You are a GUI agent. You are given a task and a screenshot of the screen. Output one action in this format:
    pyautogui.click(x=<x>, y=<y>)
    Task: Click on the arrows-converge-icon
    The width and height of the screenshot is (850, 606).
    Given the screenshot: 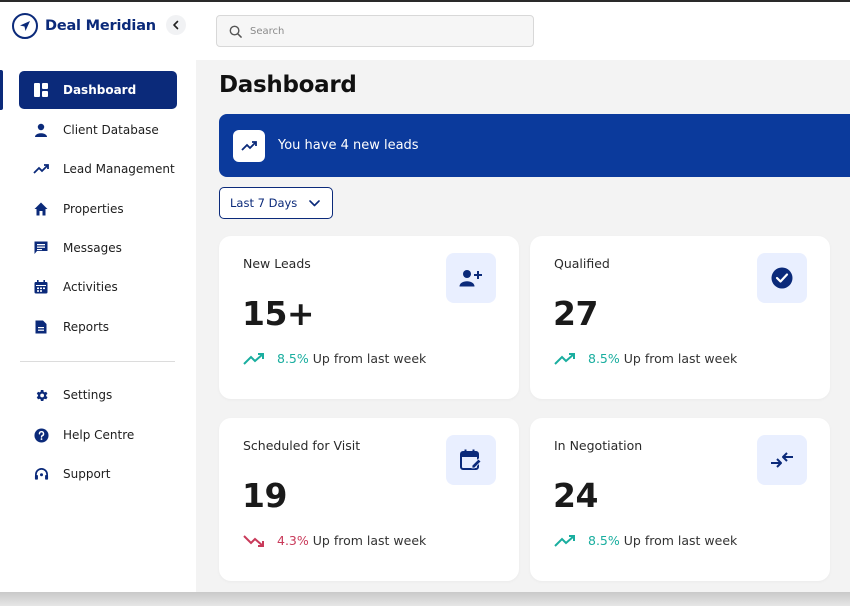 What is the action you would take?
    pyautogui.click(x=782, y=460)
    